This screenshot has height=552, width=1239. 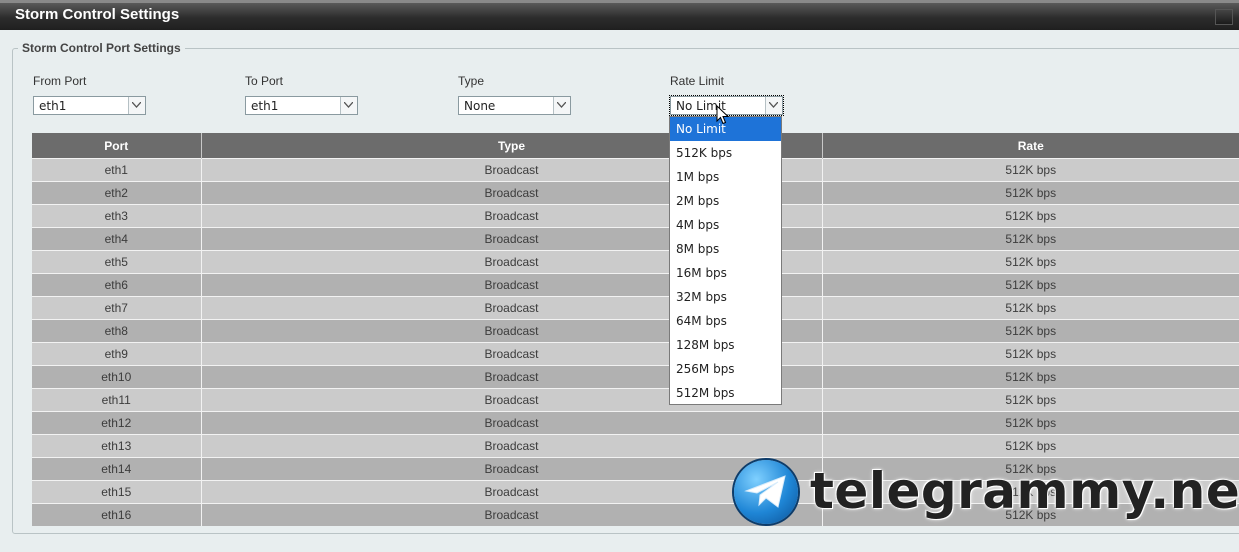 What do you see at coordinates (89, 105) in the screenshot?
I see `from-port-select: eth1` at bounding box center [89, 105].